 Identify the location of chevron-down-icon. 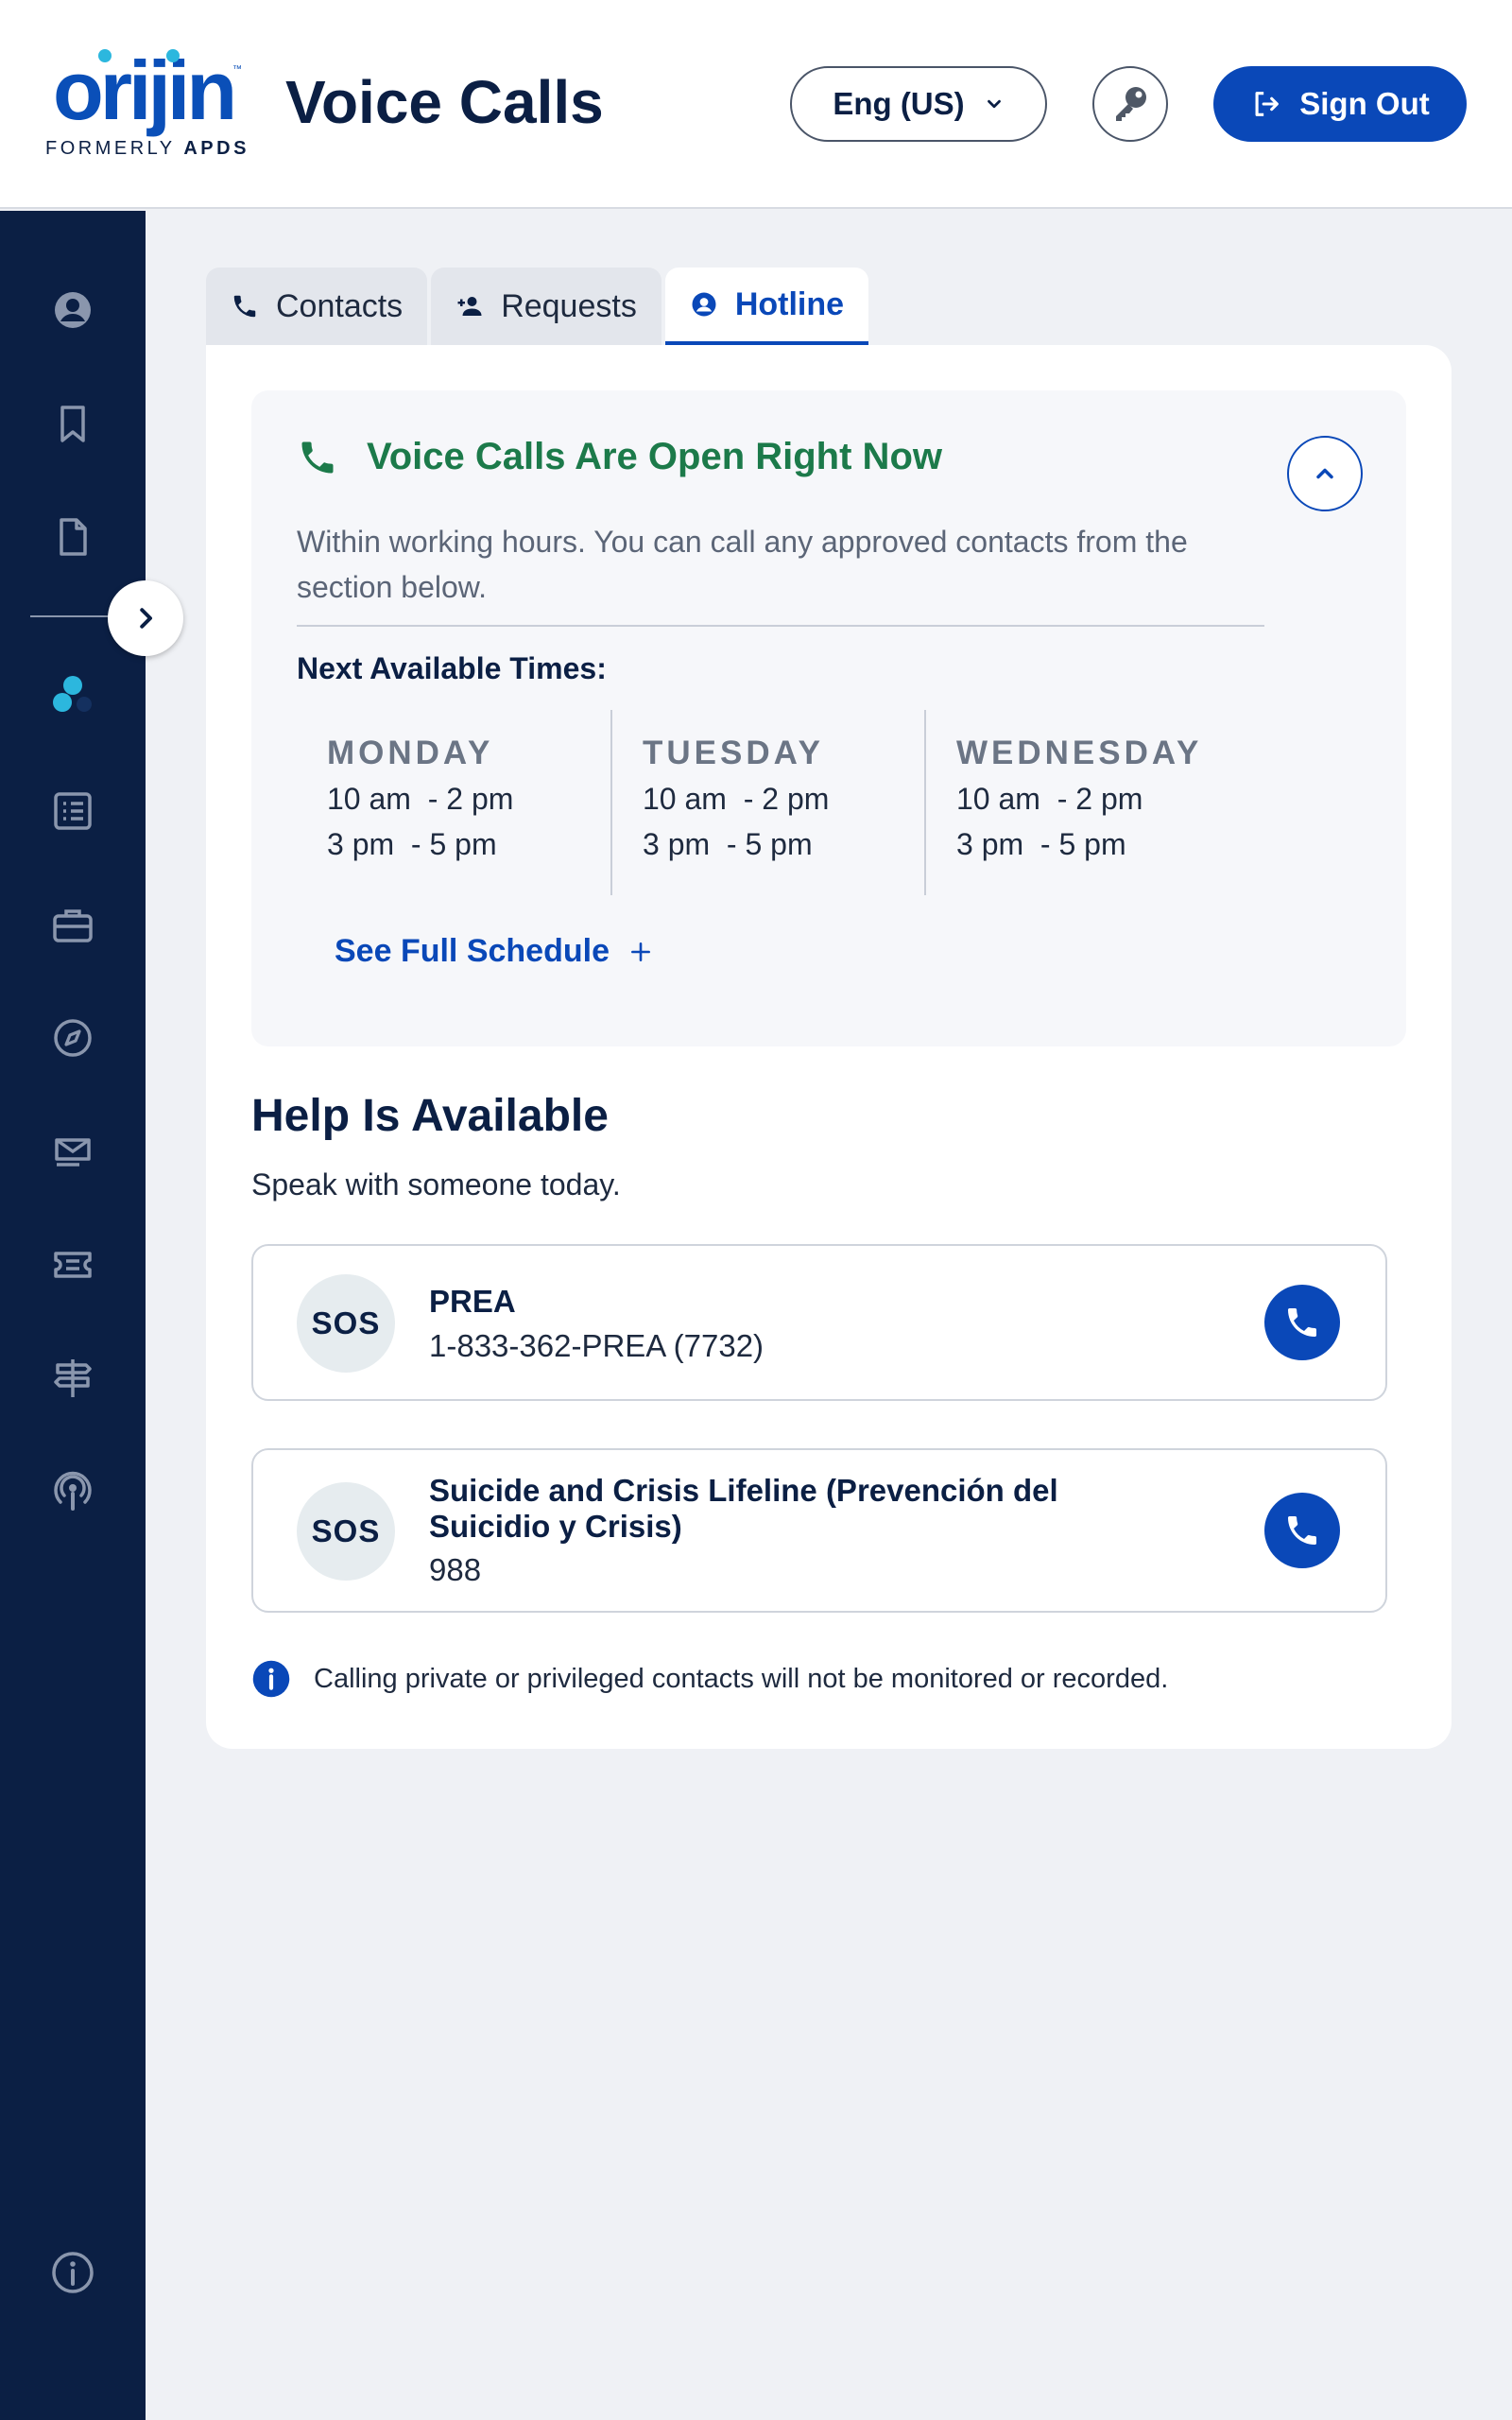
(994, 104).